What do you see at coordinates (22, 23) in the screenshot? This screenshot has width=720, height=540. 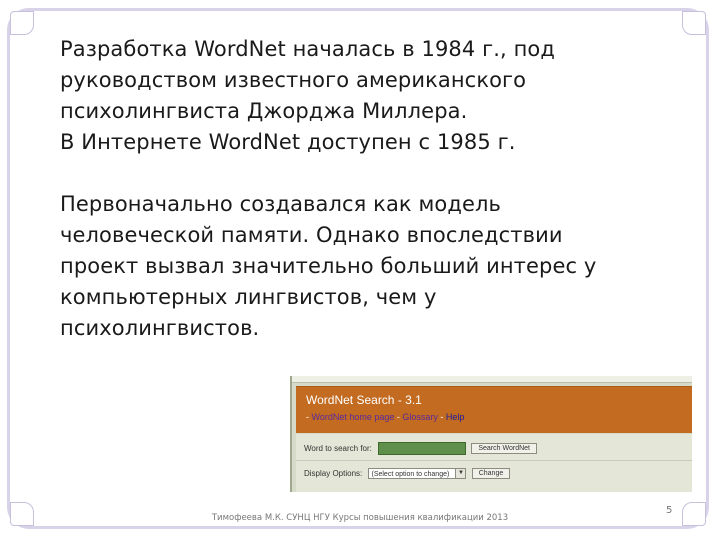 I see `frame-corner-top-left` at bounding box center [22, 23].